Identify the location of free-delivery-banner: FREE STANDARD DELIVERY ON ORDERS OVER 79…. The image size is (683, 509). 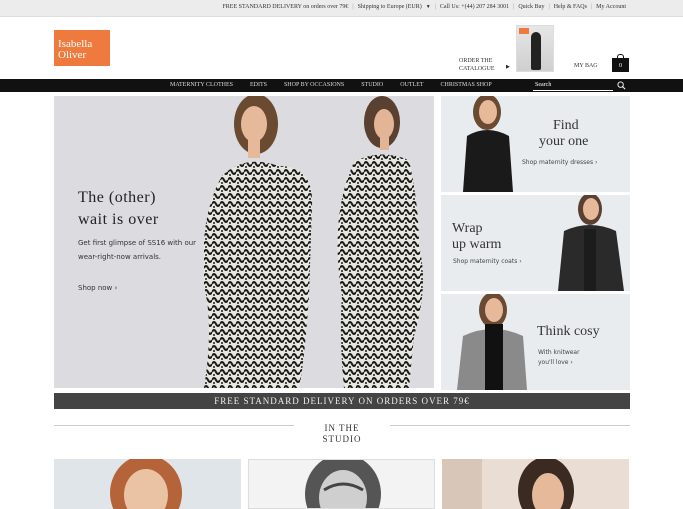
(342, 401).